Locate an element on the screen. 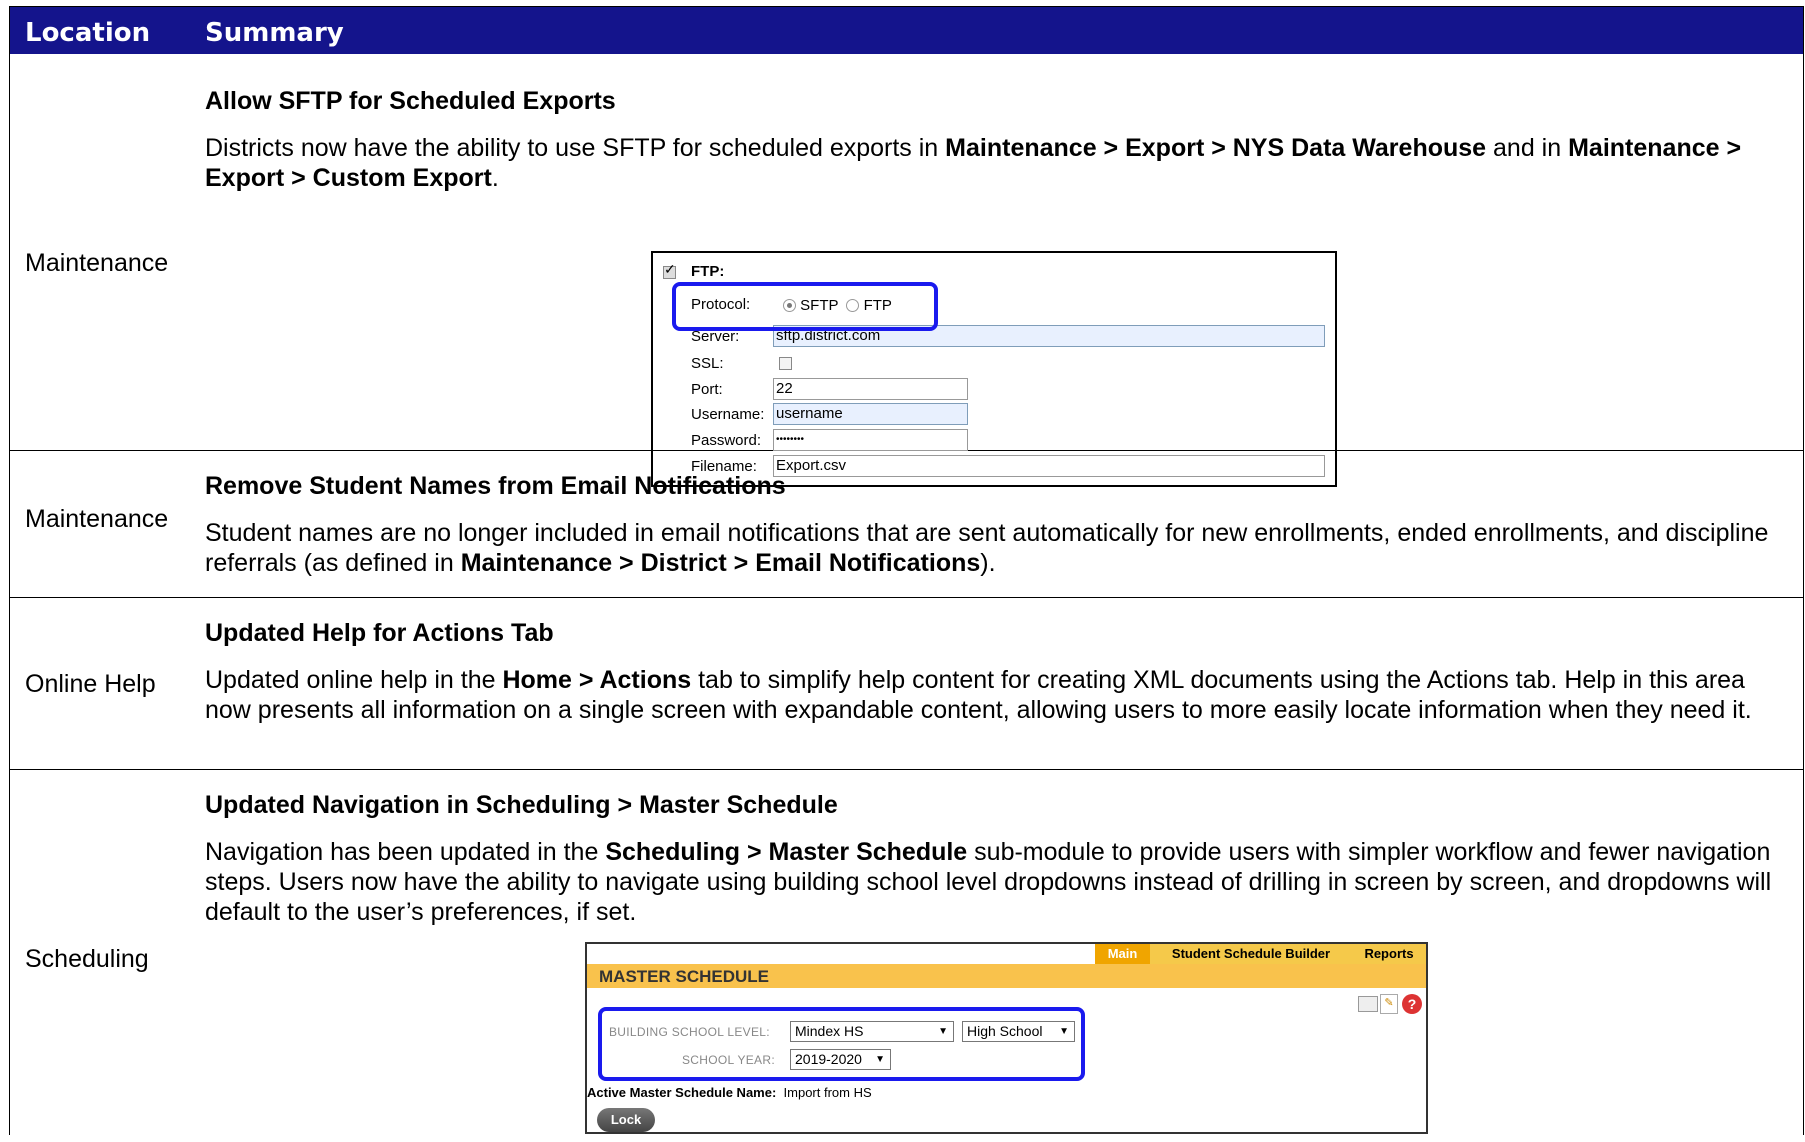 This screenshot has height=1142, width=1805. row-location: Scheduling is located at coordinates (87, 959).